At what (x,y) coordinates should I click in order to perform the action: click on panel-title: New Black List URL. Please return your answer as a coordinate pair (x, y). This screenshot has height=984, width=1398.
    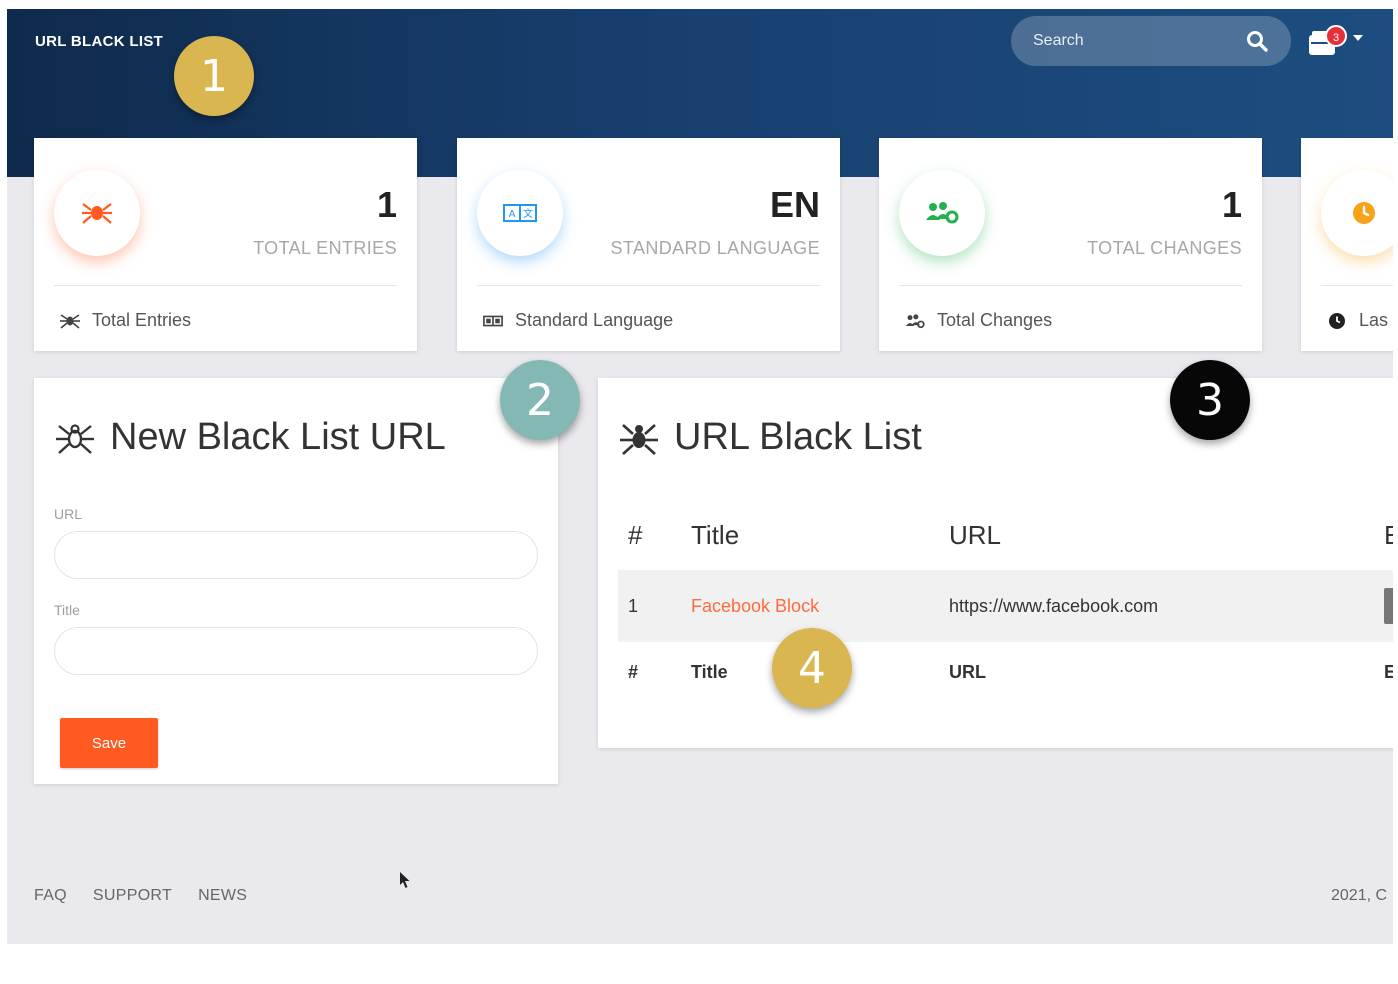
    Looking at the image, I should click on (250, 437).